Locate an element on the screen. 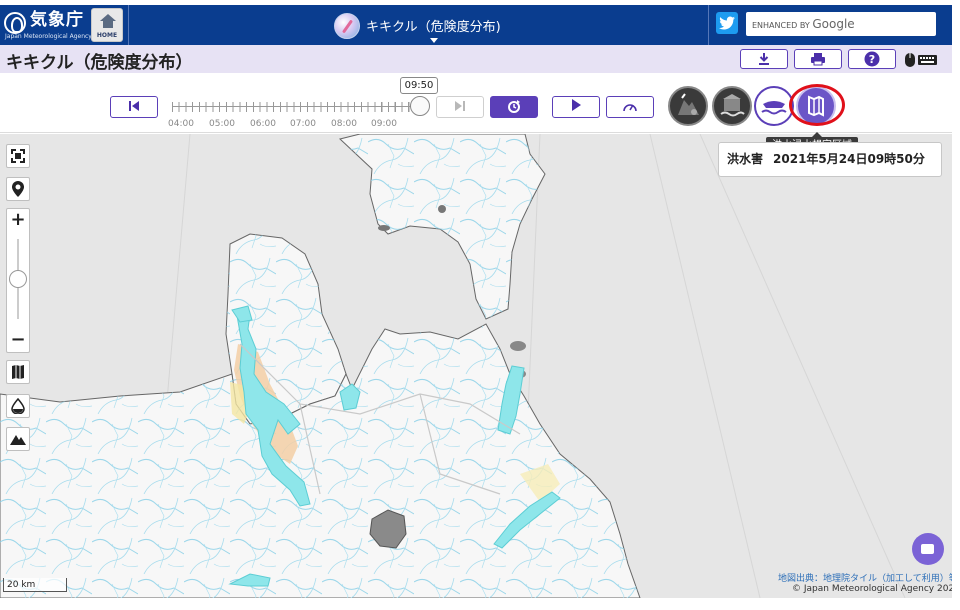 This screenshot has height=610, width=960. map-credit-link: 地図出典：地理院タイル（加工して利用）等 is located at coordinates (868, 577).